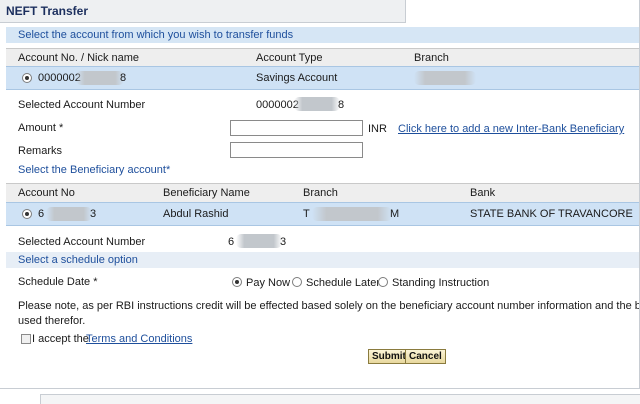 Image resolution: width=640 pixels, height=404 pixels. I want to click on source-account-type: Savings Account, so click(297, 78).